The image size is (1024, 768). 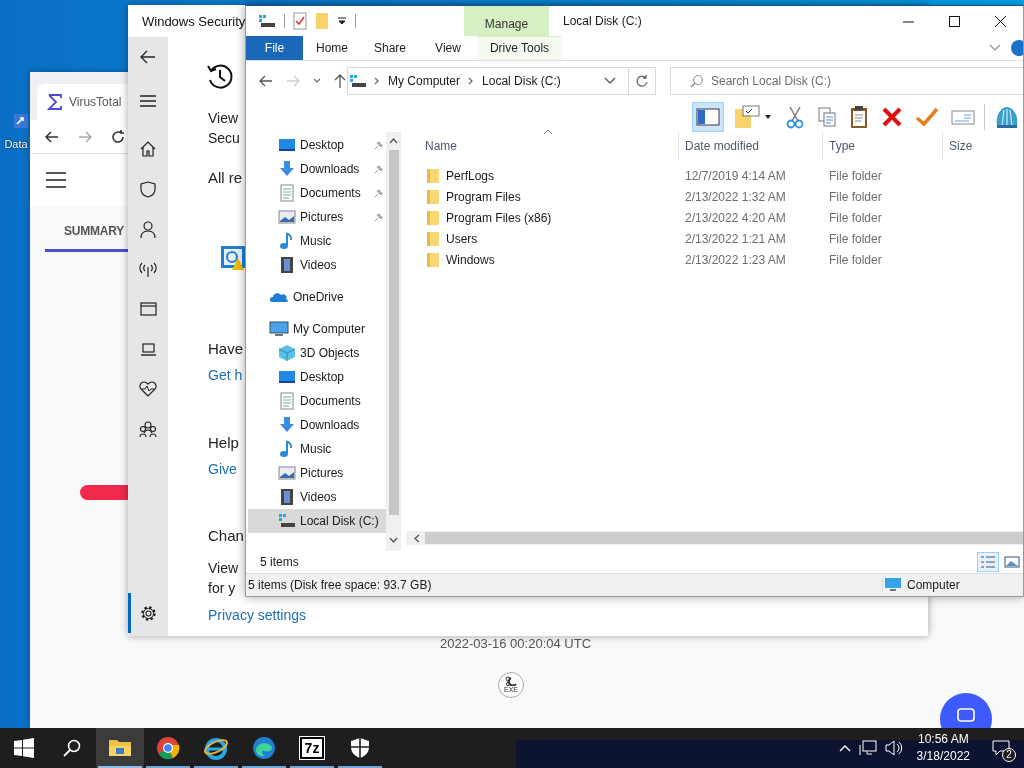 I want to click on file-row: Users 2/13/2022 1:21 AM File folder, so click(x=714, y=238).